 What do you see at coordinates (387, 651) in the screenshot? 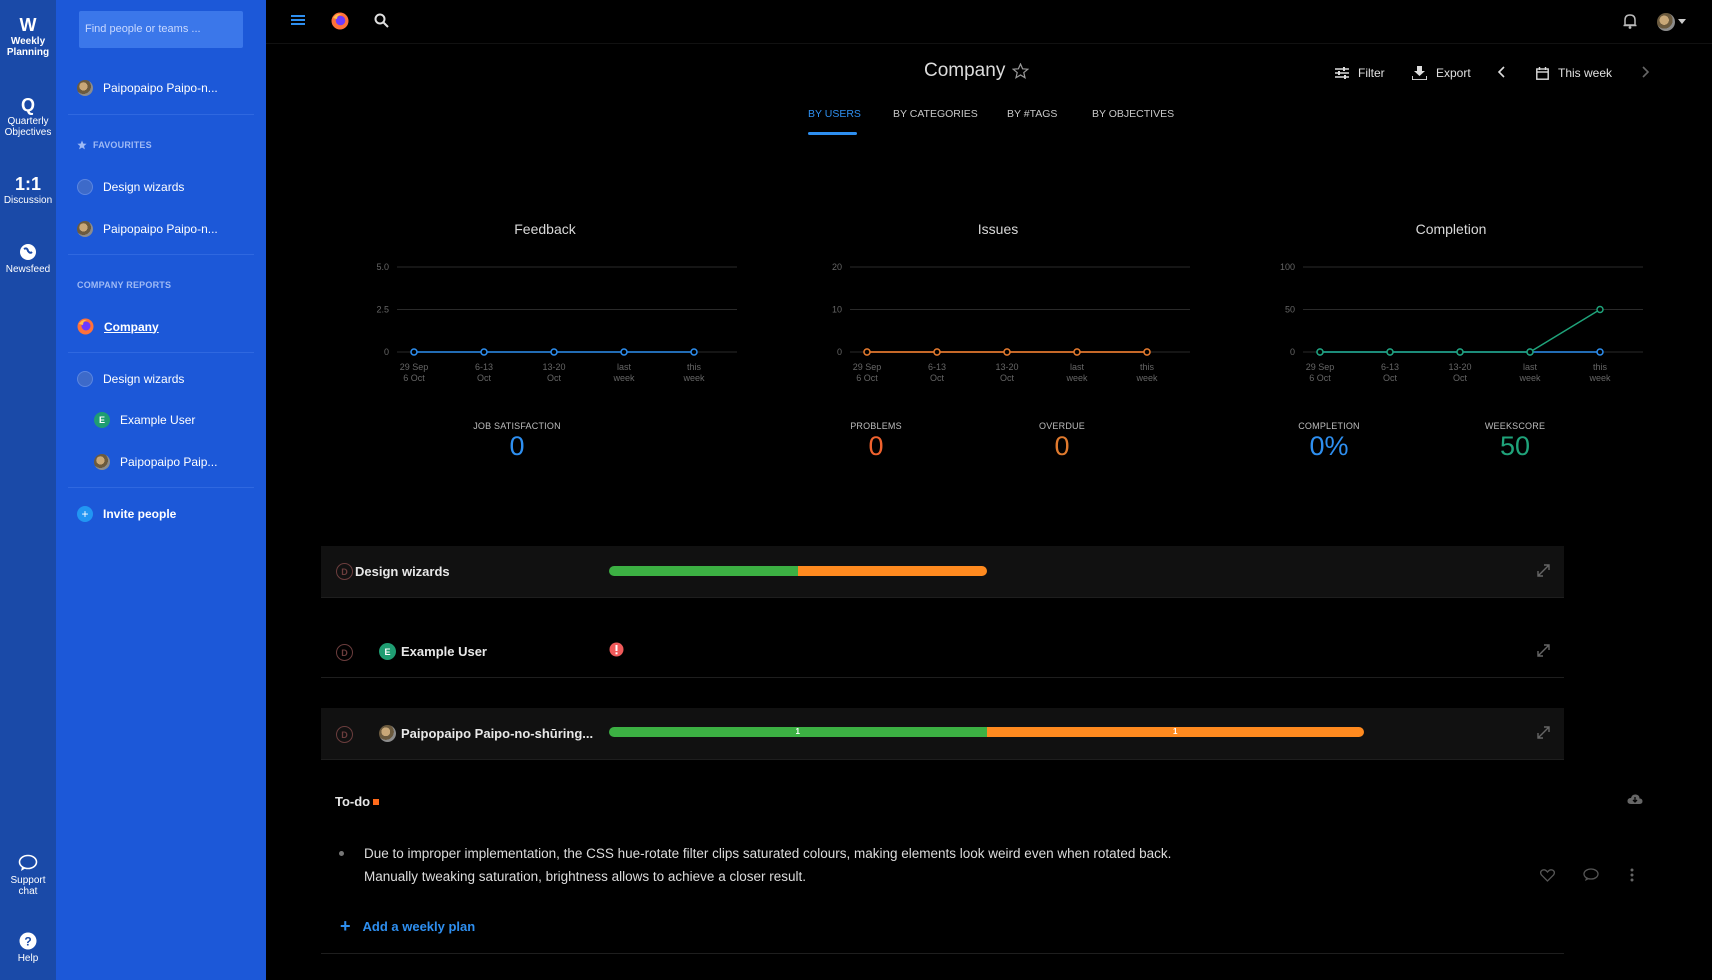
I see `avatar: E` at bounding box center [387, 651].